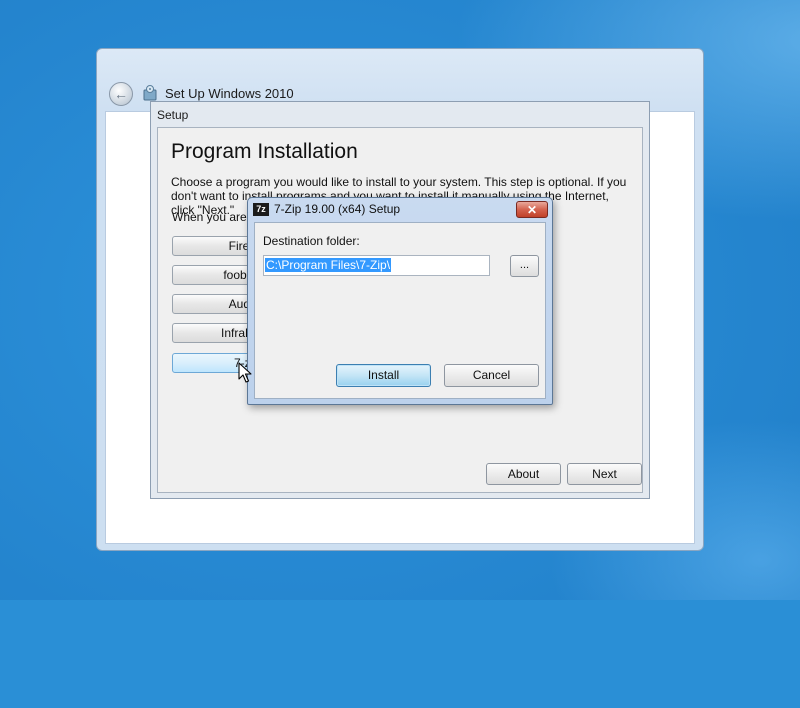  I want to click on destination-folder-input: C:\Program Files\7-Zip\, so click(376, 265).